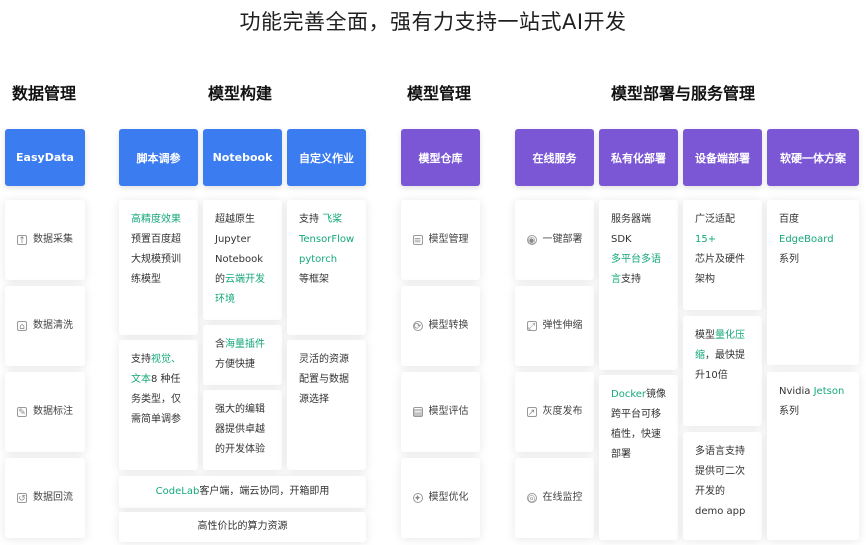 Image resolution: width=866 pixels, height=545 pixels. What do you see at coordinates (638, 285) in the screenshot?
I see `private-card-1: 服务器端SDK 多平台多语言支持` at bounding box center [638, 285].